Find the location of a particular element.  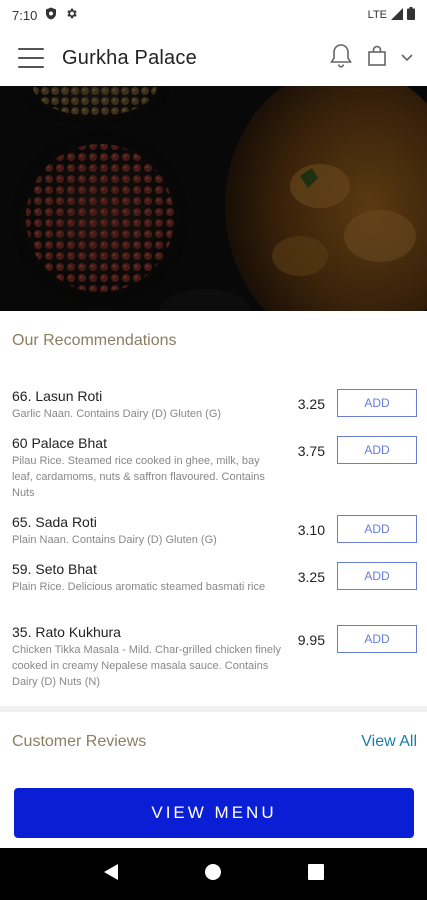

item-price: 3.10 is located at coordinates (311, 530).